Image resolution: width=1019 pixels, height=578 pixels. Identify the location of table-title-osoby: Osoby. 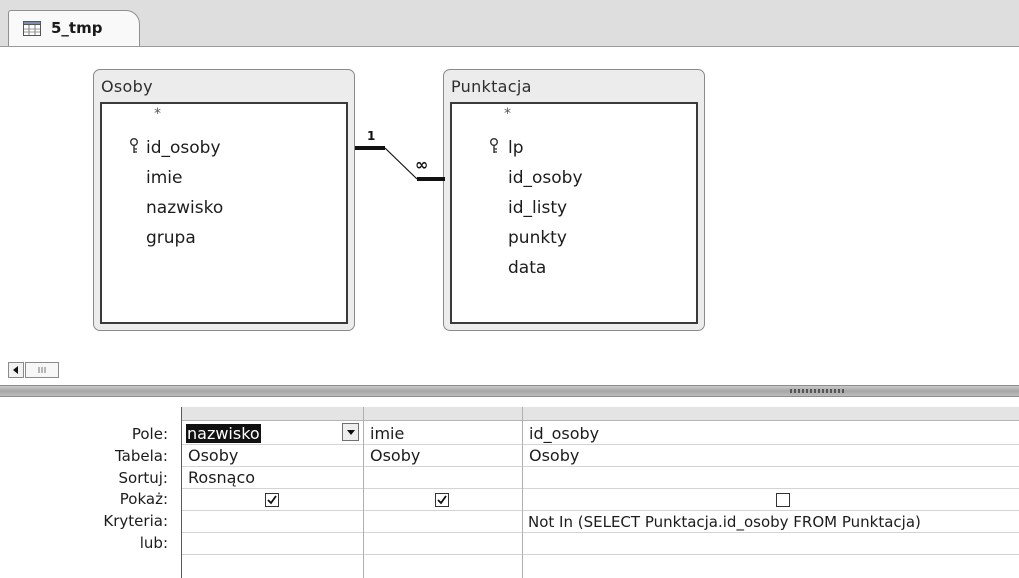
(127, 86).